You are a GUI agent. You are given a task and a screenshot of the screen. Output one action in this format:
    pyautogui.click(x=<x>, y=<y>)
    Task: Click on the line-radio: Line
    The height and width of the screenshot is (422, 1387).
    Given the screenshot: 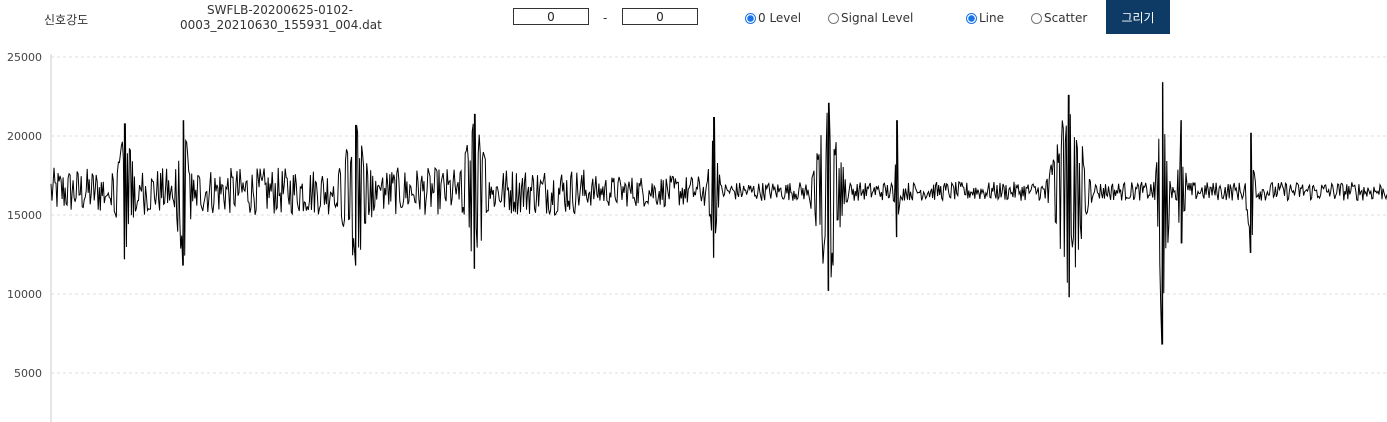 What is the action you would take?
    pyautogui.click(x=985, y=18)
    